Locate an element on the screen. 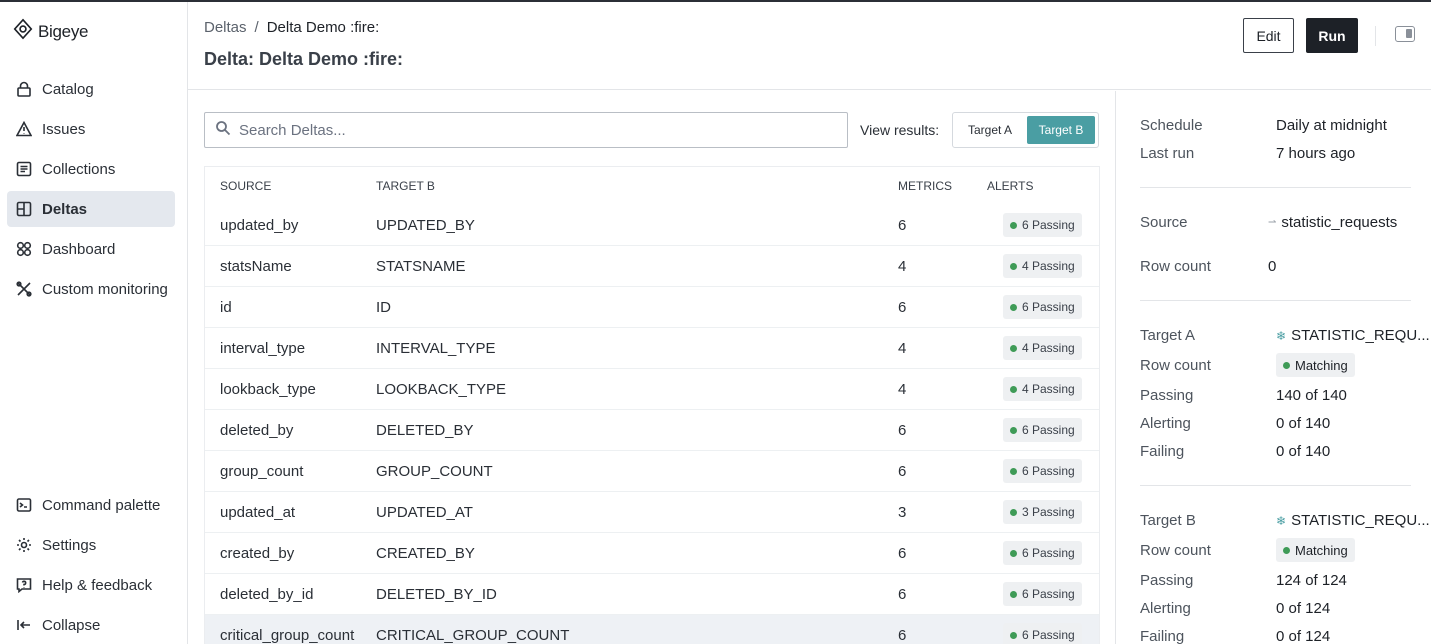  delta-icon is located at coordinates (24, 209).